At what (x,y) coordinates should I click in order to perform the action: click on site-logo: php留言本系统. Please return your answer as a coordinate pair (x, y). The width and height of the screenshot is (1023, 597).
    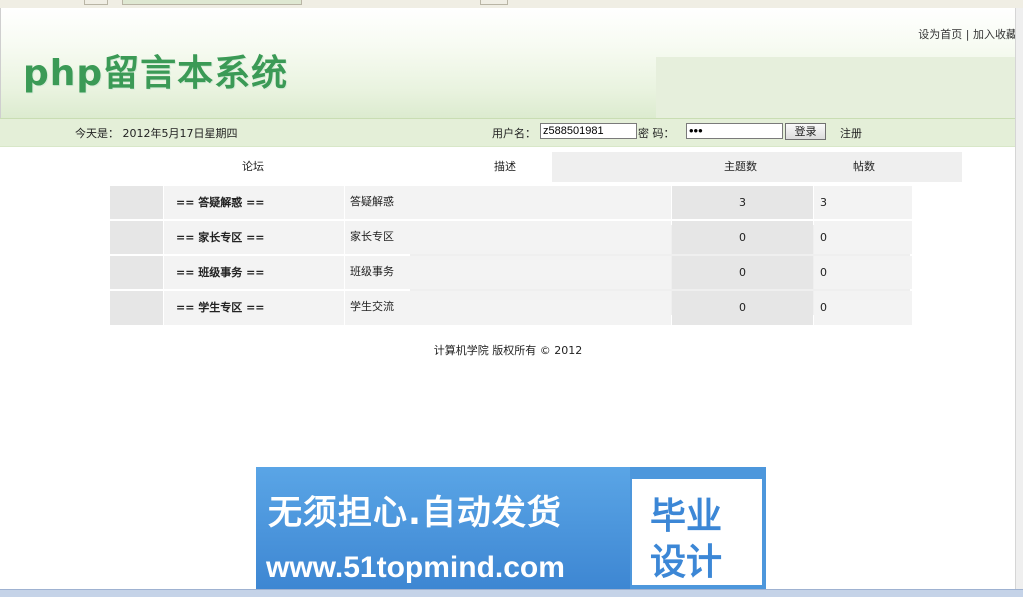
    Looking at the image, I should click on (156, 73).